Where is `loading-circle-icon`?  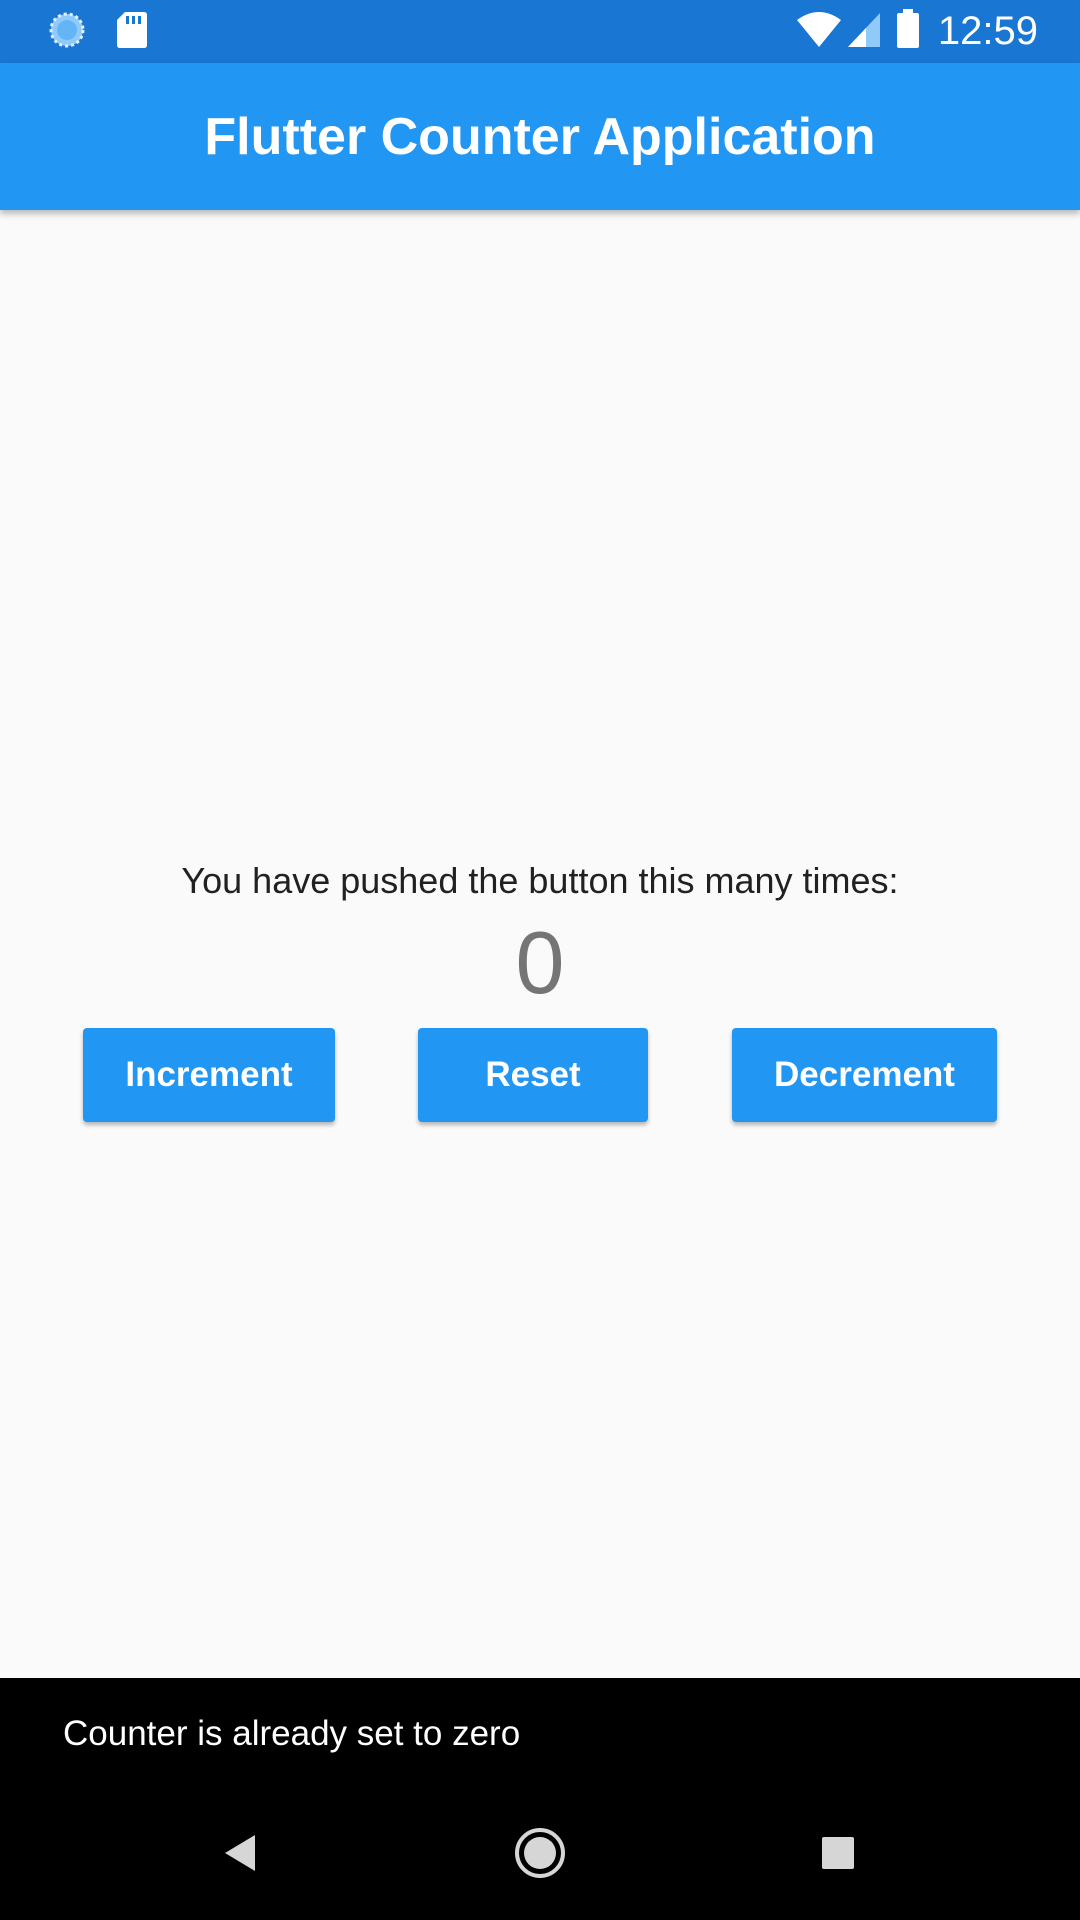
loading-circle-icon is located at coordinates (67, 32).